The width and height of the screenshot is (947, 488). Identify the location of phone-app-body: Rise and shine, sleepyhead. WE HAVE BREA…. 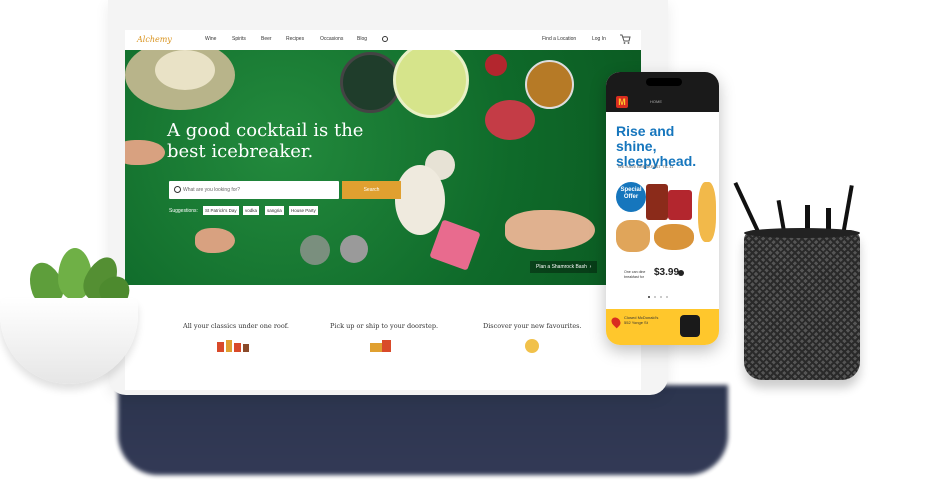
(662, 209).